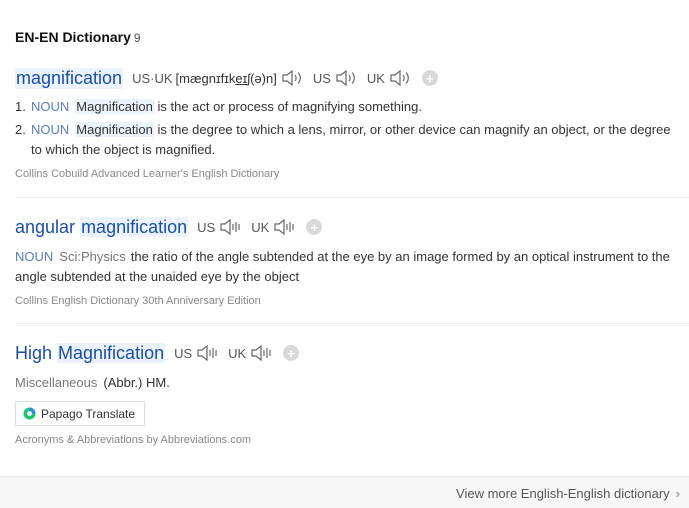 The image size is (689, 508). I want to click on subject-domain: Sci:Physics, so click(92, 256).